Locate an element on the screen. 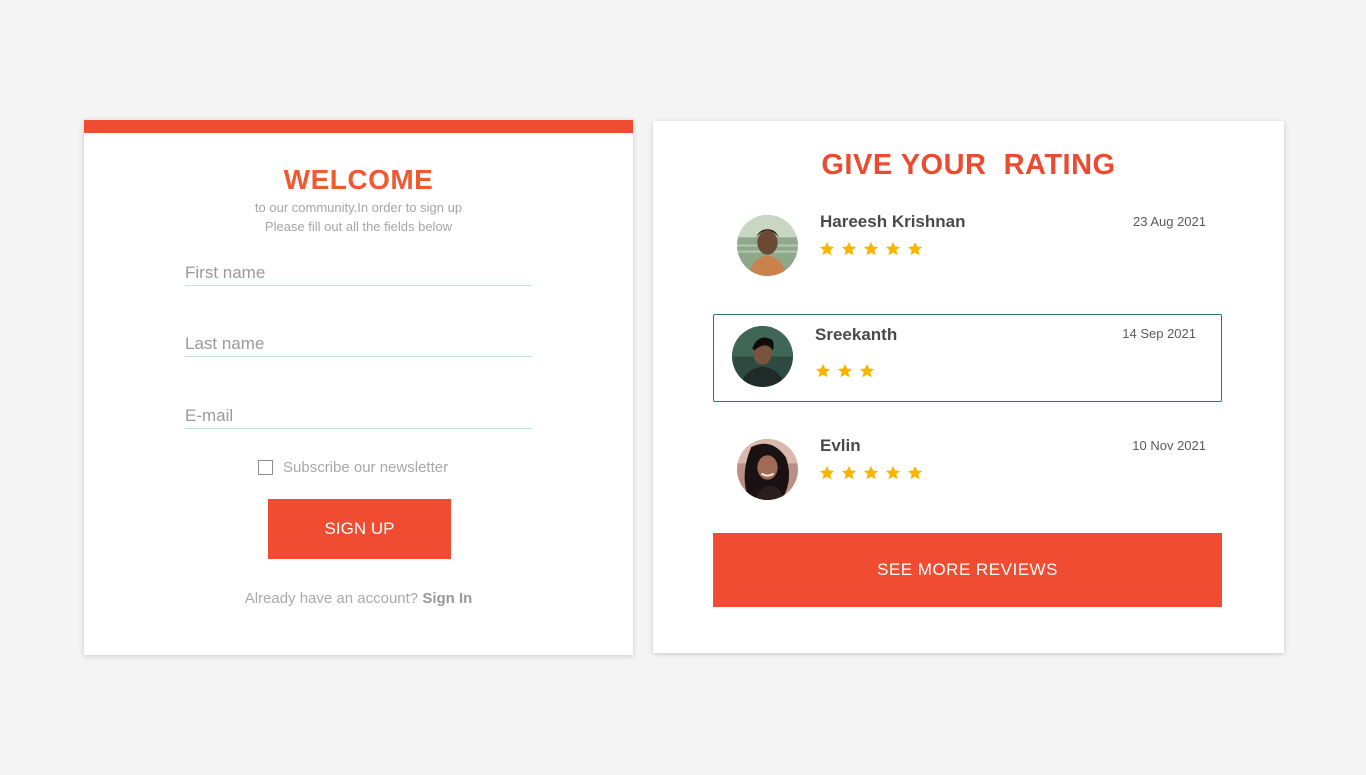 This screenshot has width=1366, height=775. reviewer-name: Evlin is located at coordinates (840, 445).